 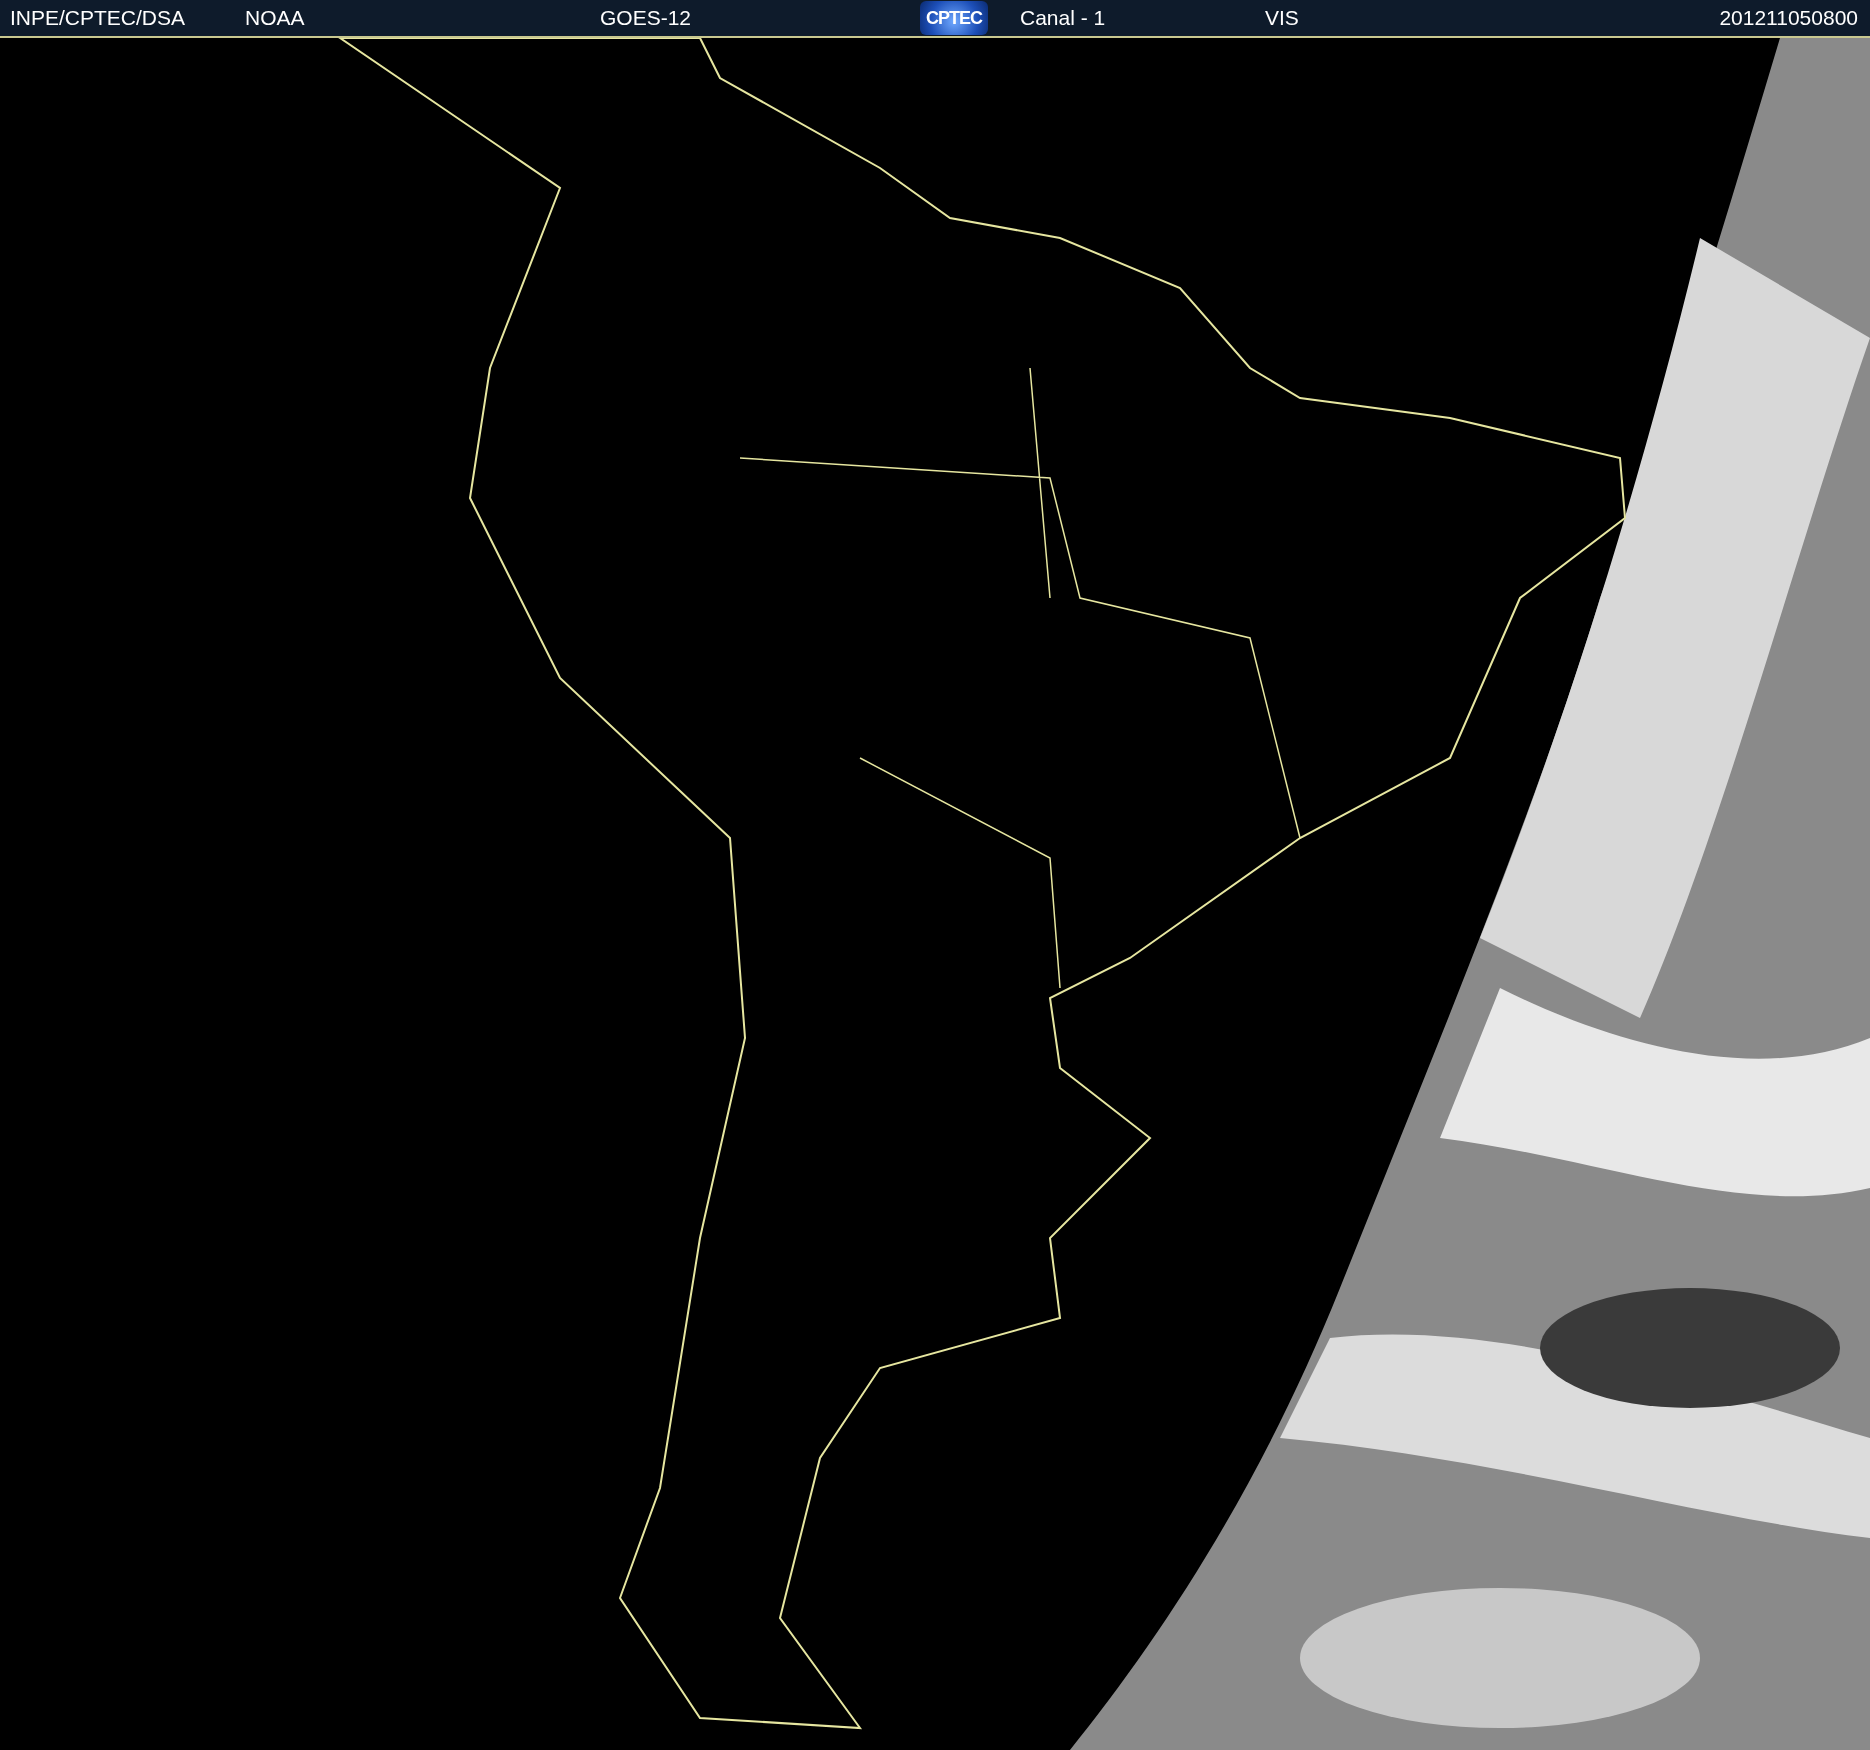 What do you see at coordinates (954, 18) in the screenshot?
I see `logo: CPTEC` at bounding box center [954, 18].